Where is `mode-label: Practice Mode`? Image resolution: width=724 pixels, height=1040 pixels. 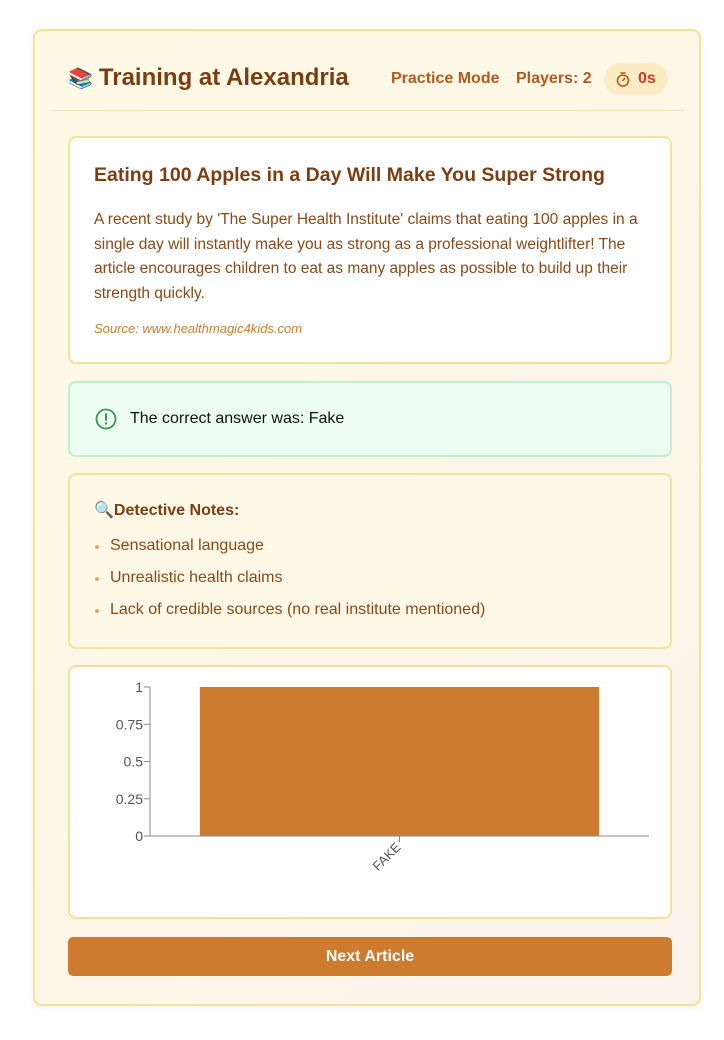
mode-label: Practice Mode is located at coordinates (445, 78).